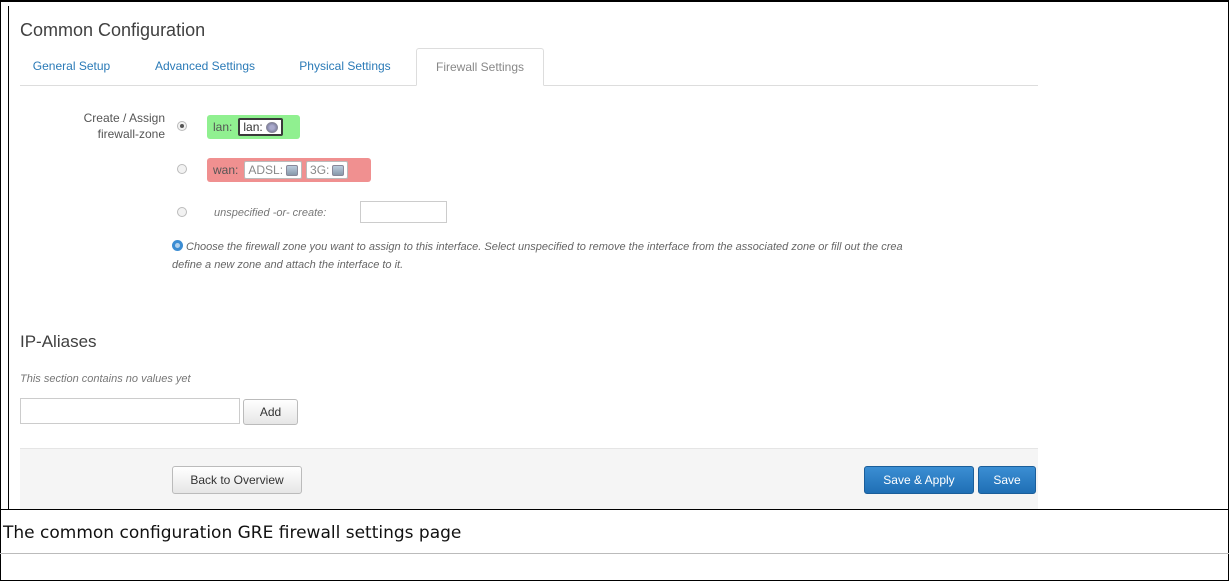  Describe the element at coordinates (182, 169) in the screenshot. I see `radio-zone-wan` at that location.